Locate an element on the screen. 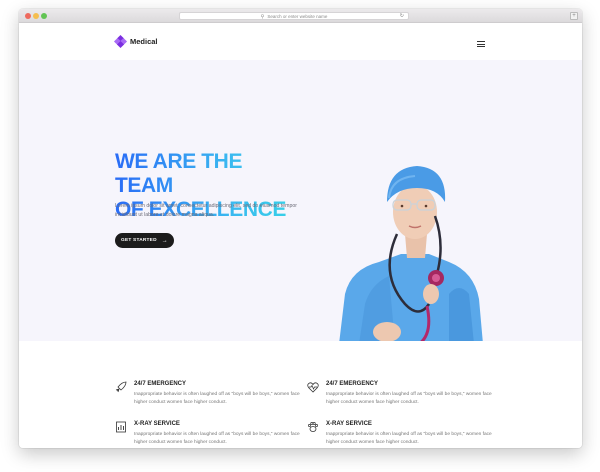  minimize-window-button is located at coordinates (36, 16).